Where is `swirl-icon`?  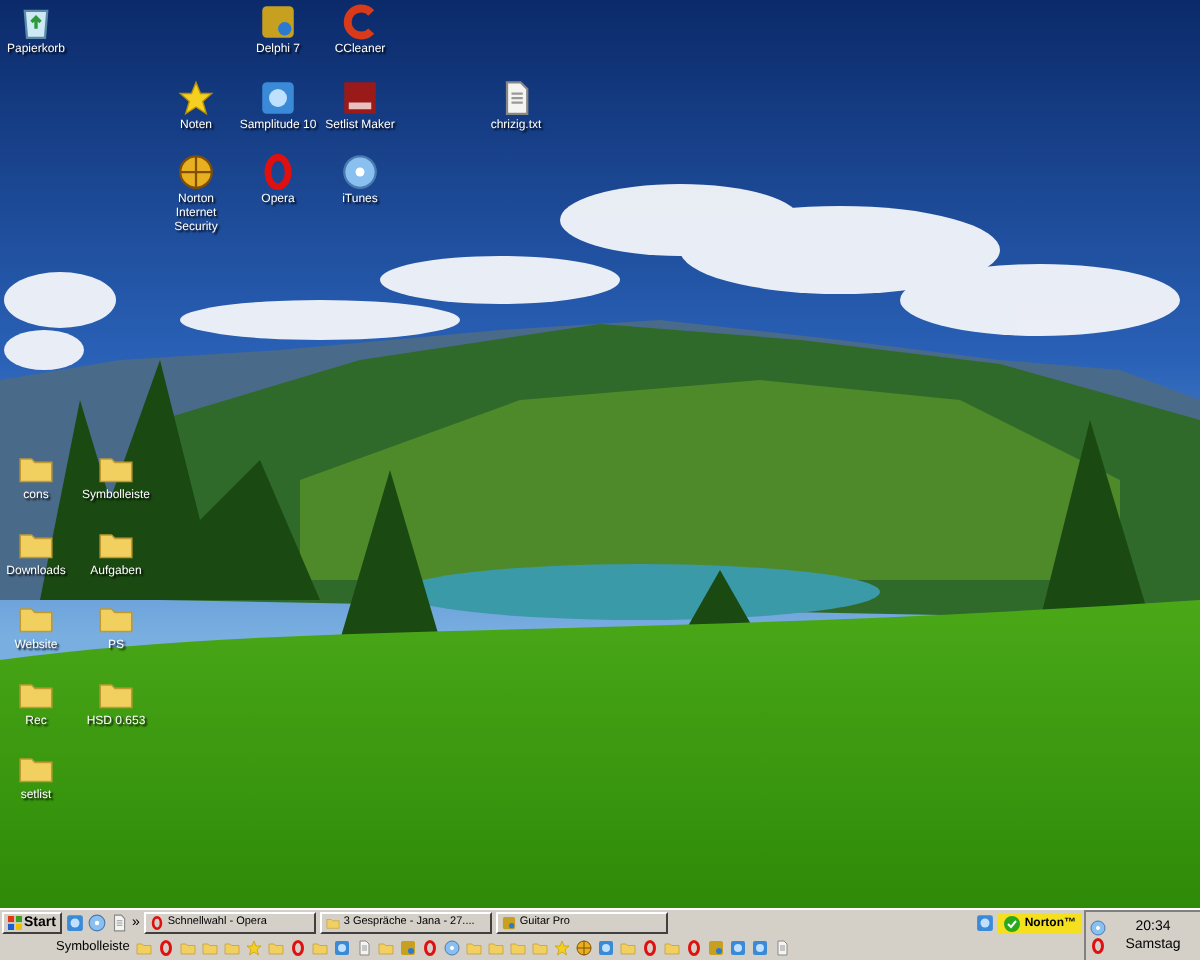
swirl-icon is located at coordinates (360, 22).